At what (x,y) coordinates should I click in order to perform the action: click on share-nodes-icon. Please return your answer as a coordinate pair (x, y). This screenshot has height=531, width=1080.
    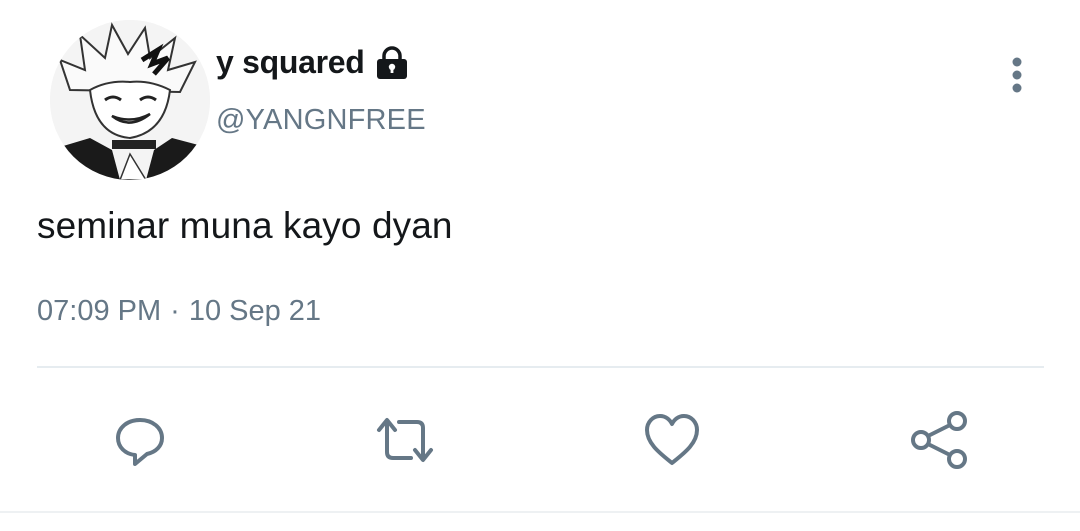
    Looking at the image, I should click on (939, 440).